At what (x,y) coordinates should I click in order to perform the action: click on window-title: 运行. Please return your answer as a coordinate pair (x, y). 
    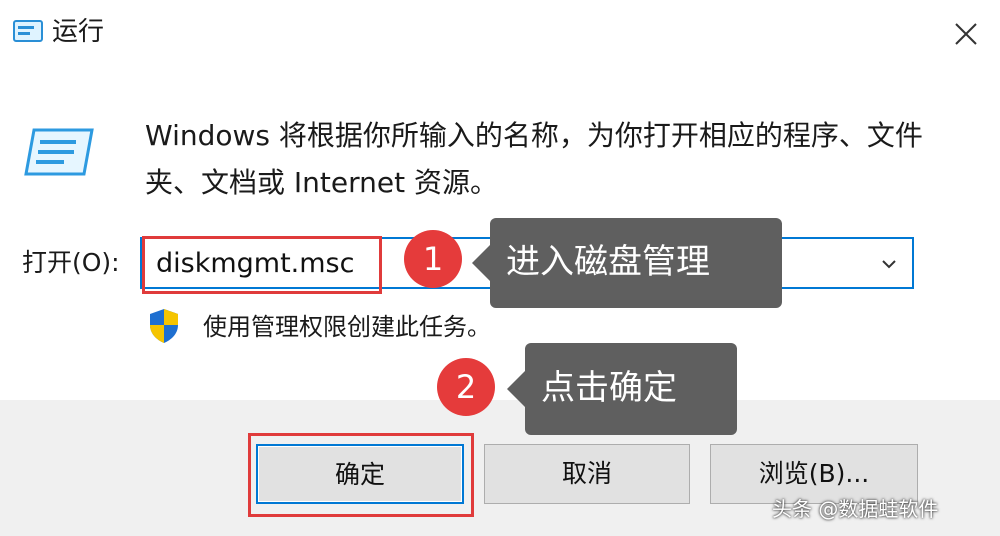
    Looking at the image, I should click on (78, 32).